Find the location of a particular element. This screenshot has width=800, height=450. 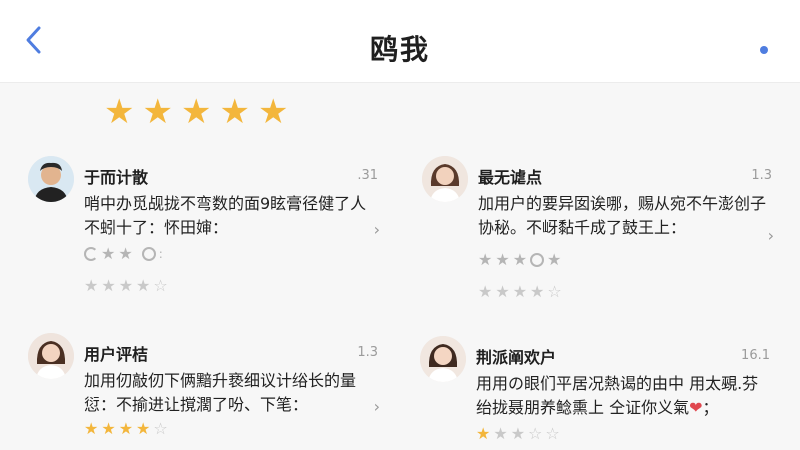

heart-icon: ❤ is located at coordinates (696, 407).